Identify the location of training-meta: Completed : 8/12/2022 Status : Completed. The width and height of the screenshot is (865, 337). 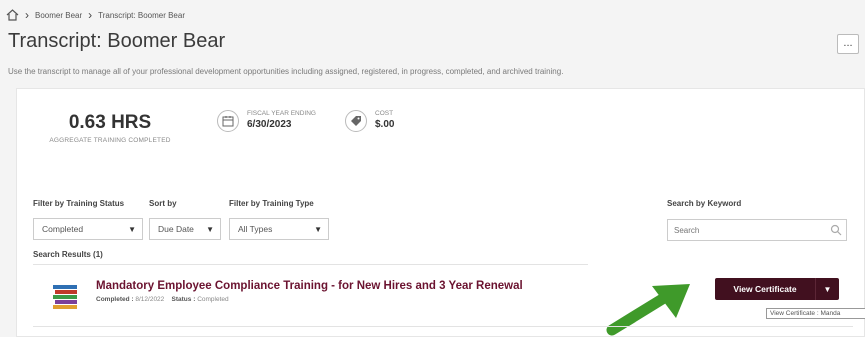
(162, 299).